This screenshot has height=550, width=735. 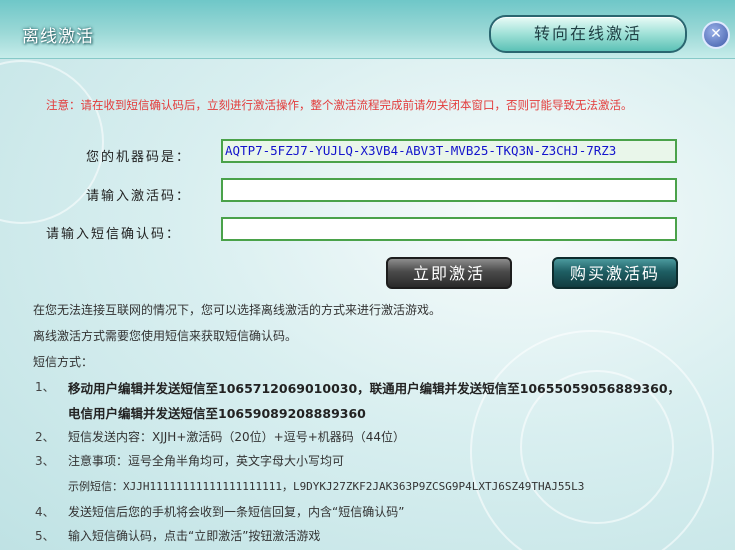 What do you see at coordinates (139, 196) in the screenshot?
I see `activation-code-label: 请输入激活码：` at bounding box center [139, 196].